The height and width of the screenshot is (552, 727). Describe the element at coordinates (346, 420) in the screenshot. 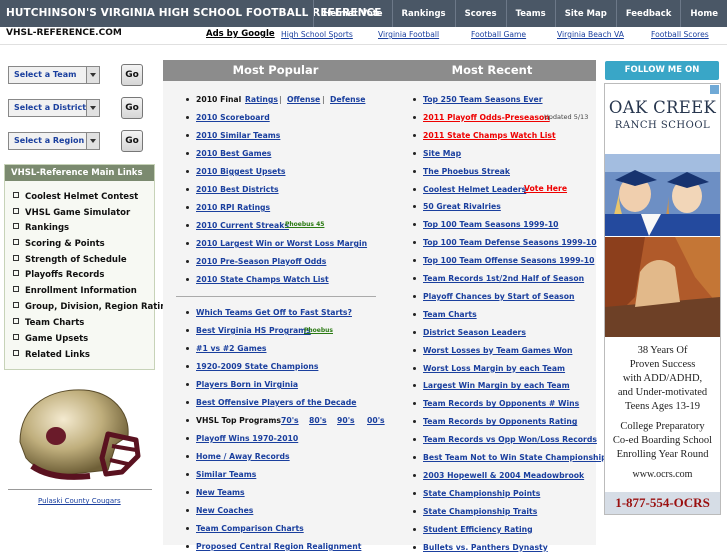

I see `top-programs-decade-link: 90's` at that location.